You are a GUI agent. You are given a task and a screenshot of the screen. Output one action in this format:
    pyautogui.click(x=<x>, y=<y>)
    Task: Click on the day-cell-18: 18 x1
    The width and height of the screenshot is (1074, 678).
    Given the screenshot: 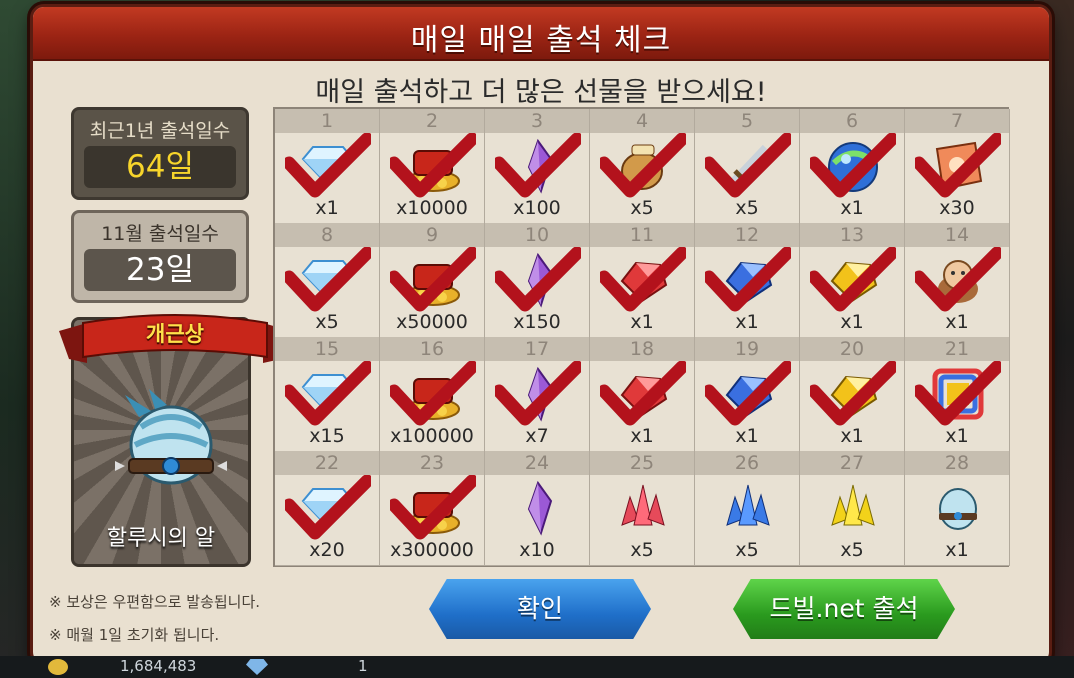 What is the action you would take?
    pyautogui.click(x=642, y=394)
    